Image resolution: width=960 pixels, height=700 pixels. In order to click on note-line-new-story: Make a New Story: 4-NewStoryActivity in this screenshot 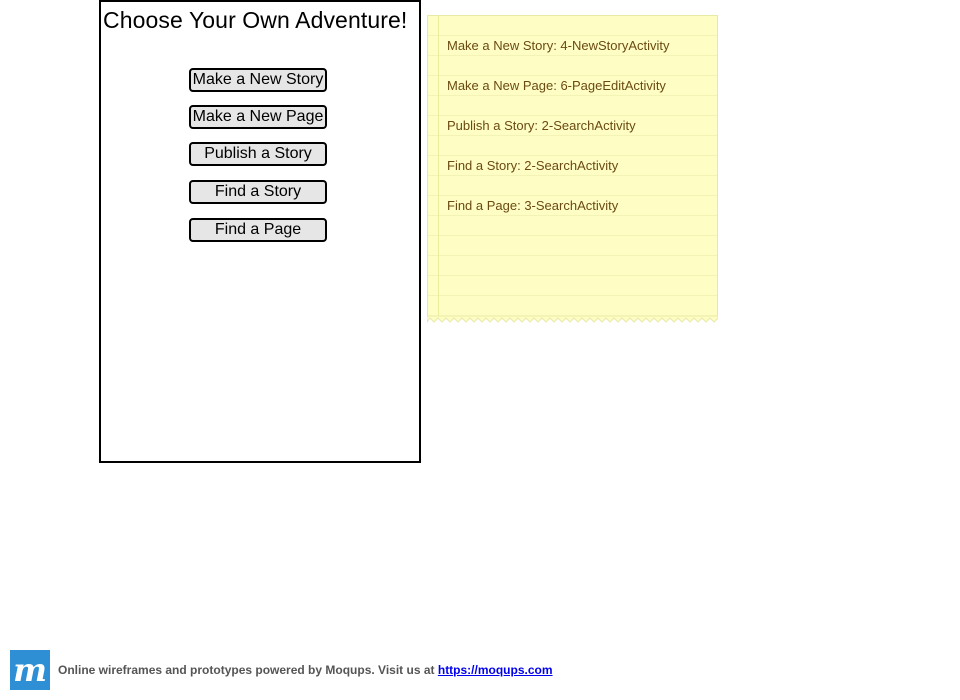, I will do `click(558, 45)`.